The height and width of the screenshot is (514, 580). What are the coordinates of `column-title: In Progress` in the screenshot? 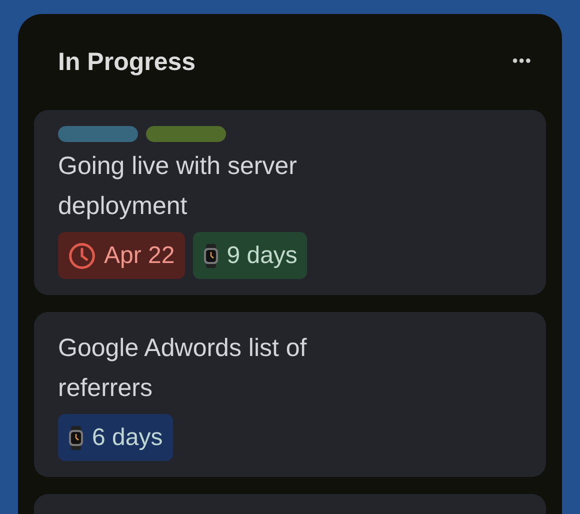 It's located at (127, 62).